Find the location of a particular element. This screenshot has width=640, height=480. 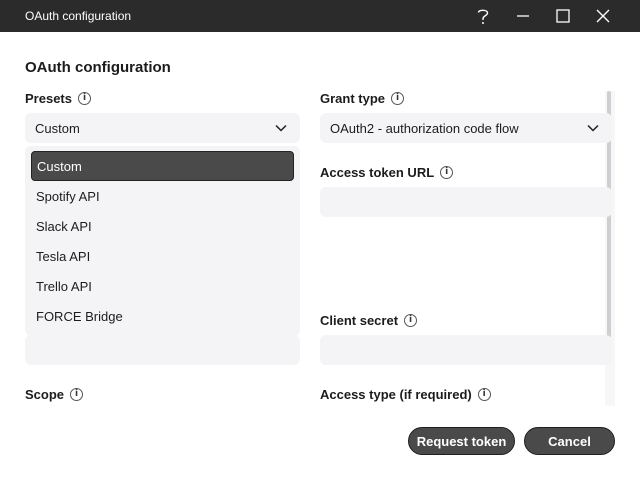

close-button is located at coordinates (603, 16).